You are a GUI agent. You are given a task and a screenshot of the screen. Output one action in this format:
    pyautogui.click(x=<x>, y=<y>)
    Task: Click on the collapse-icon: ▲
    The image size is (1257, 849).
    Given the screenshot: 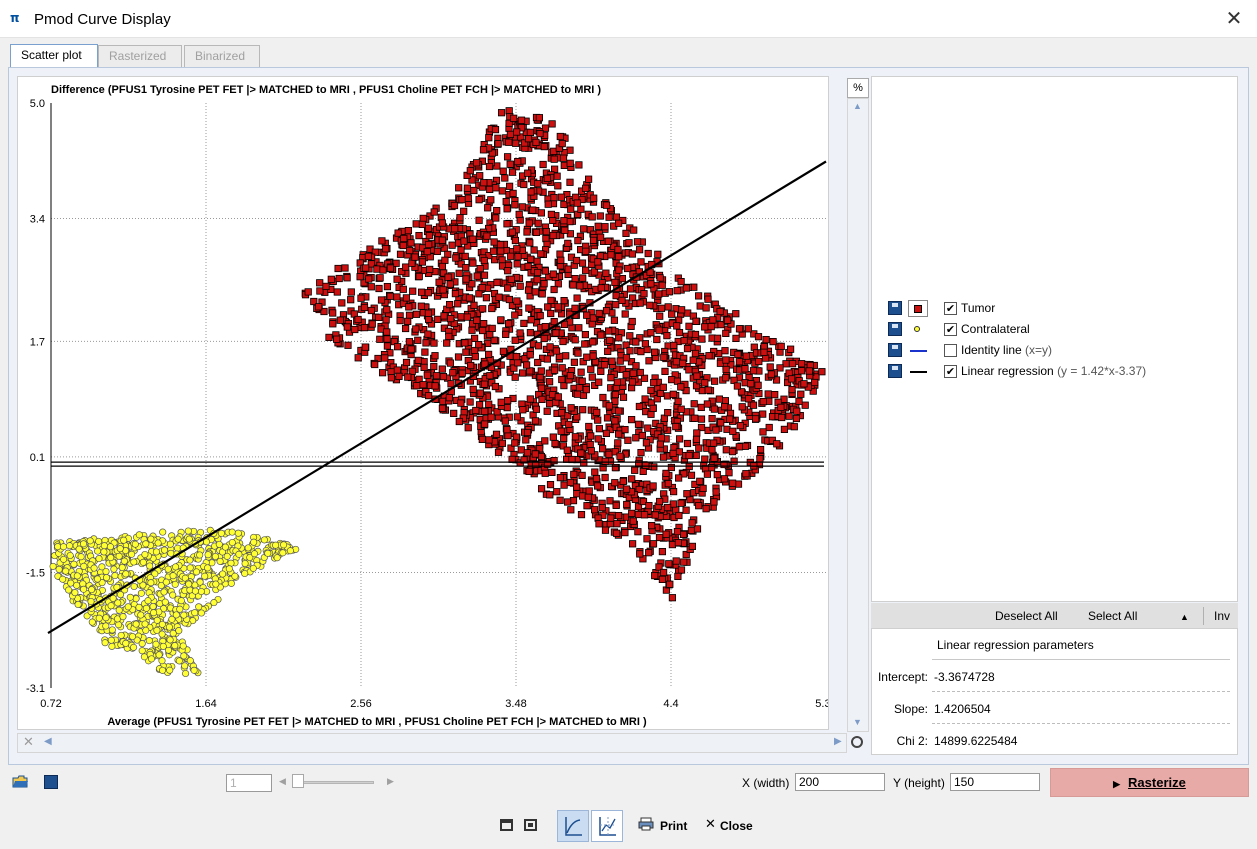 What is the action you would take?
    pyautogui.click(x=1184, y=617)
    